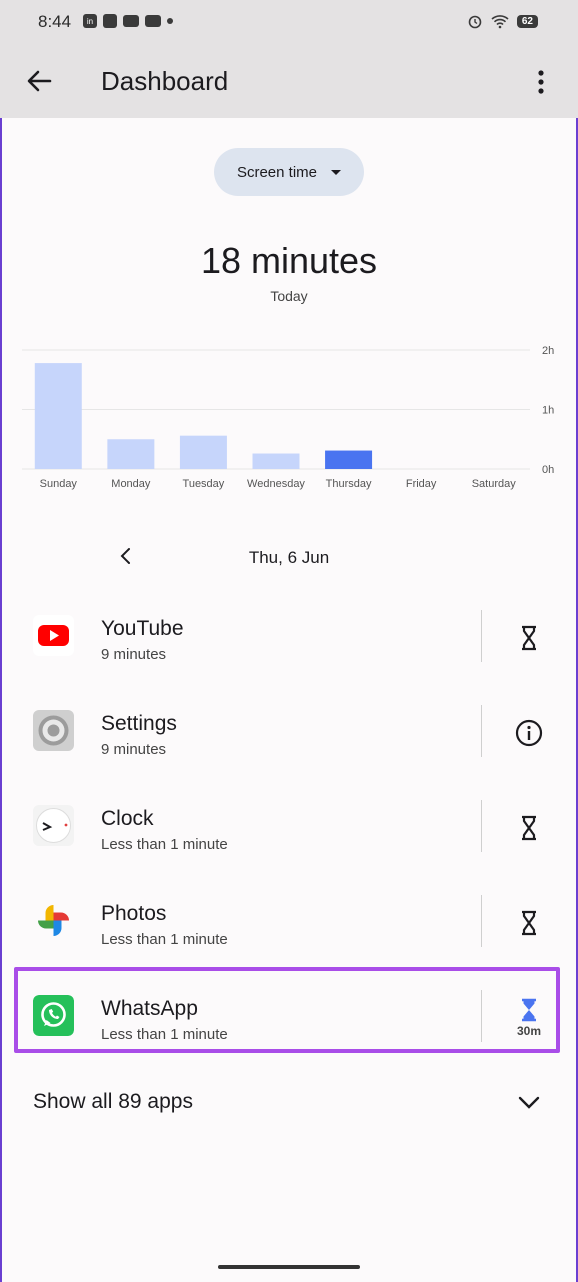 This screenshot has width=578, height=1282. I want to click on chart-y-tick-label: 1h, so click(548, 411).